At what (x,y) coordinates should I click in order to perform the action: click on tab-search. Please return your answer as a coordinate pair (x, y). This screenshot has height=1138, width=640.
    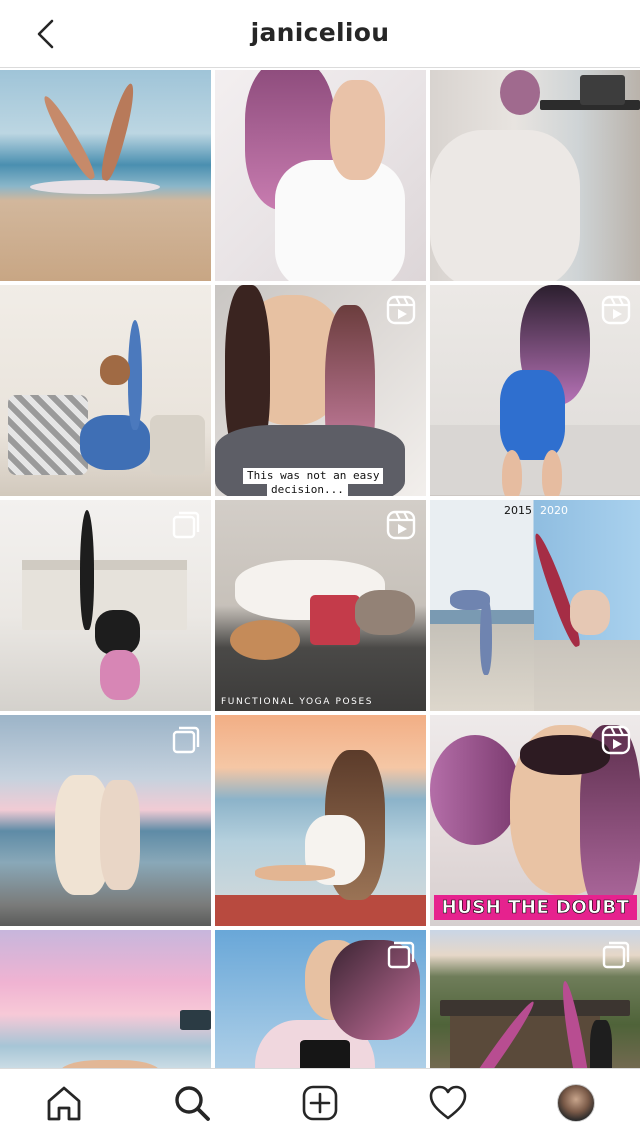
    Looking at the image, I should click on (192, 1103).